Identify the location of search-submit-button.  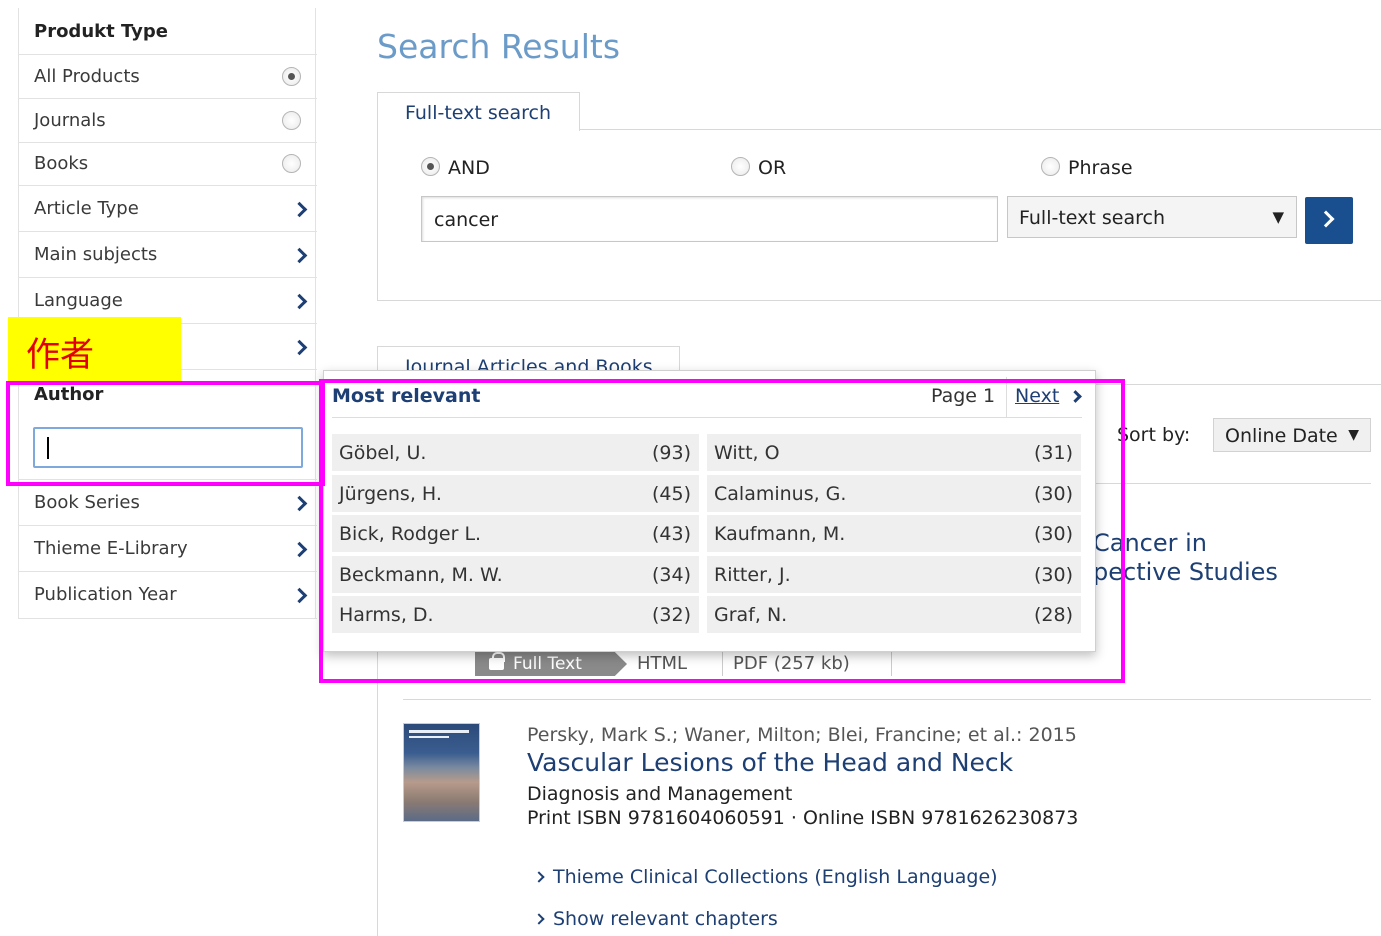
(1329, 220).